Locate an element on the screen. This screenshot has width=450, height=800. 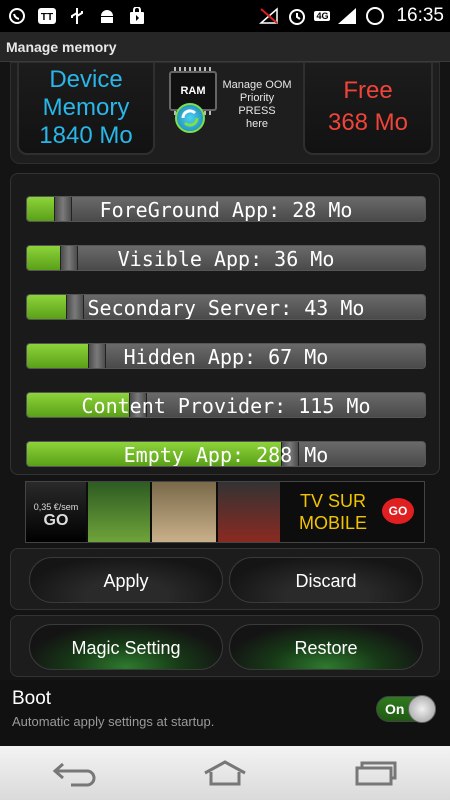
free-memory-box: Free 368 Mo is located at coordinates (368, 109).